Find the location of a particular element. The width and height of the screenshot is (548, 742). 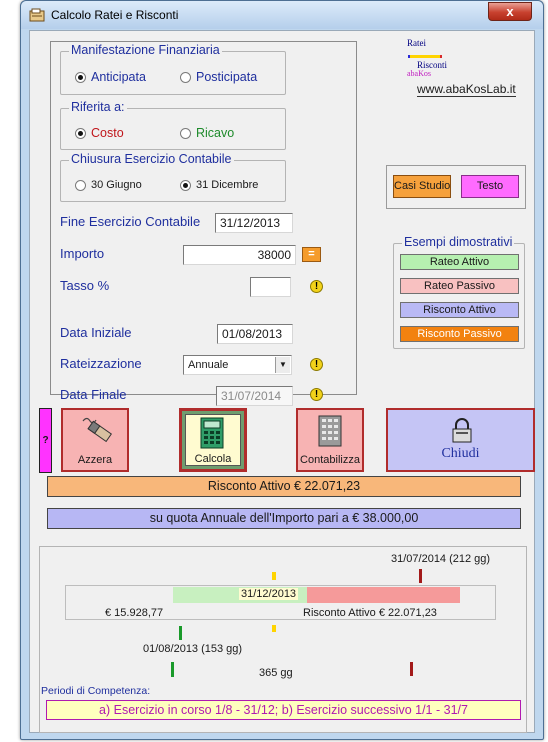

radio-posticipata: Posticipata is located at coordinates (218, 77).